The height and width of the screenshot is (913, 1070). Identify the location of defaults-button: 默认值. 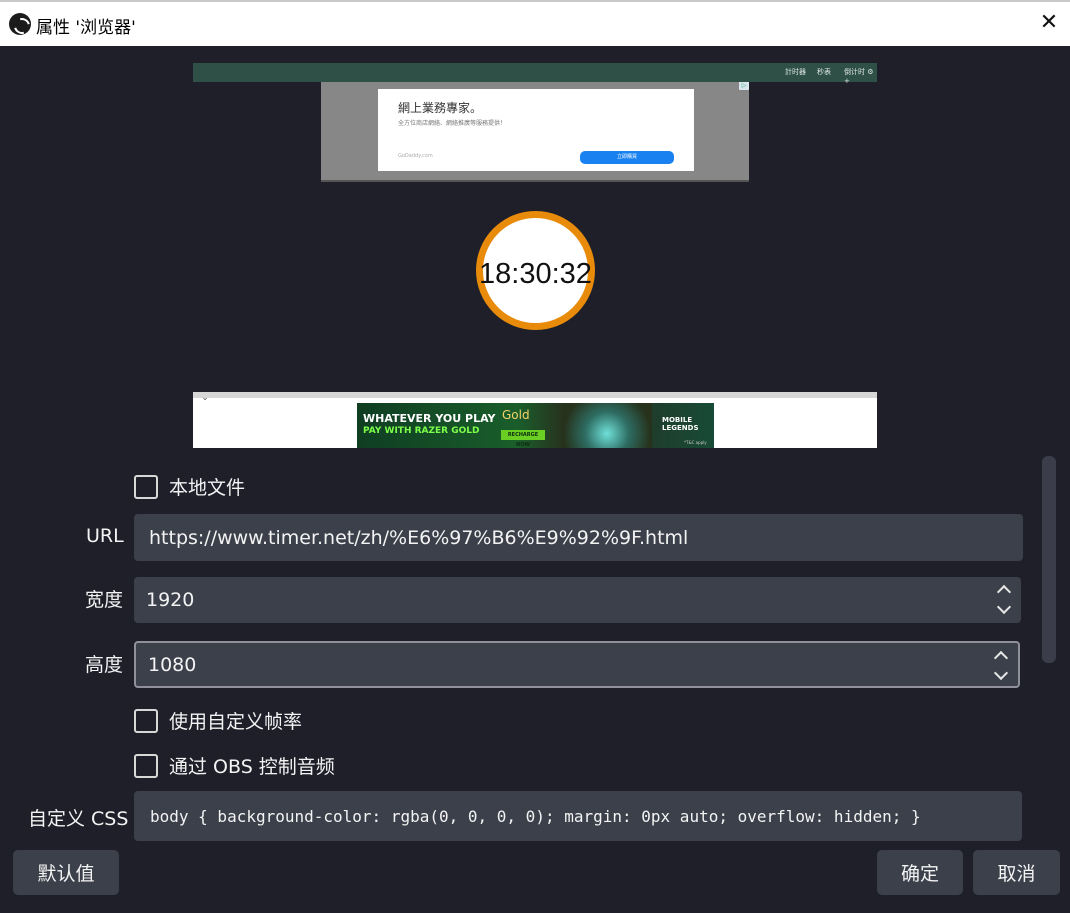
(66, 872).